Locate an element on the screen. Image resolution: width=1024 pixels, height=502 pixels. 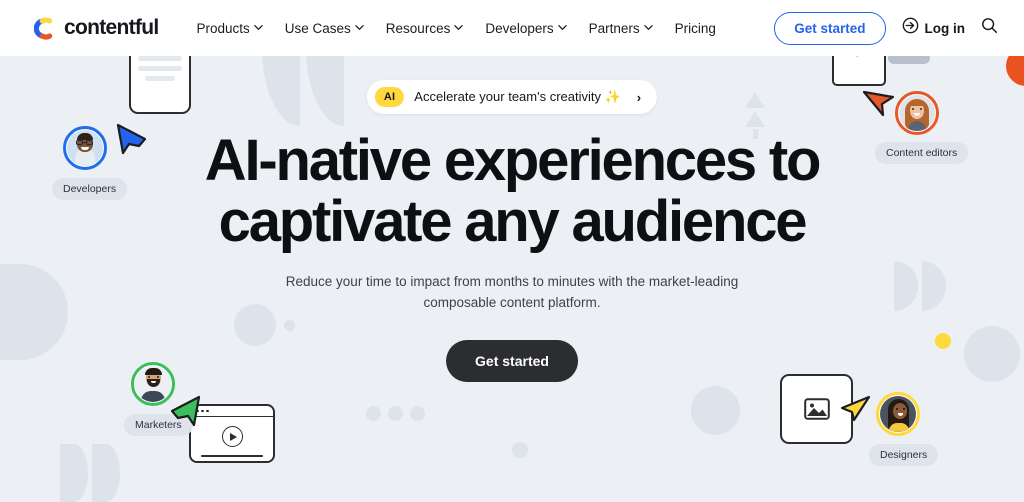
nav-item-pricing: Pricing is located at coordinates (695, 28).